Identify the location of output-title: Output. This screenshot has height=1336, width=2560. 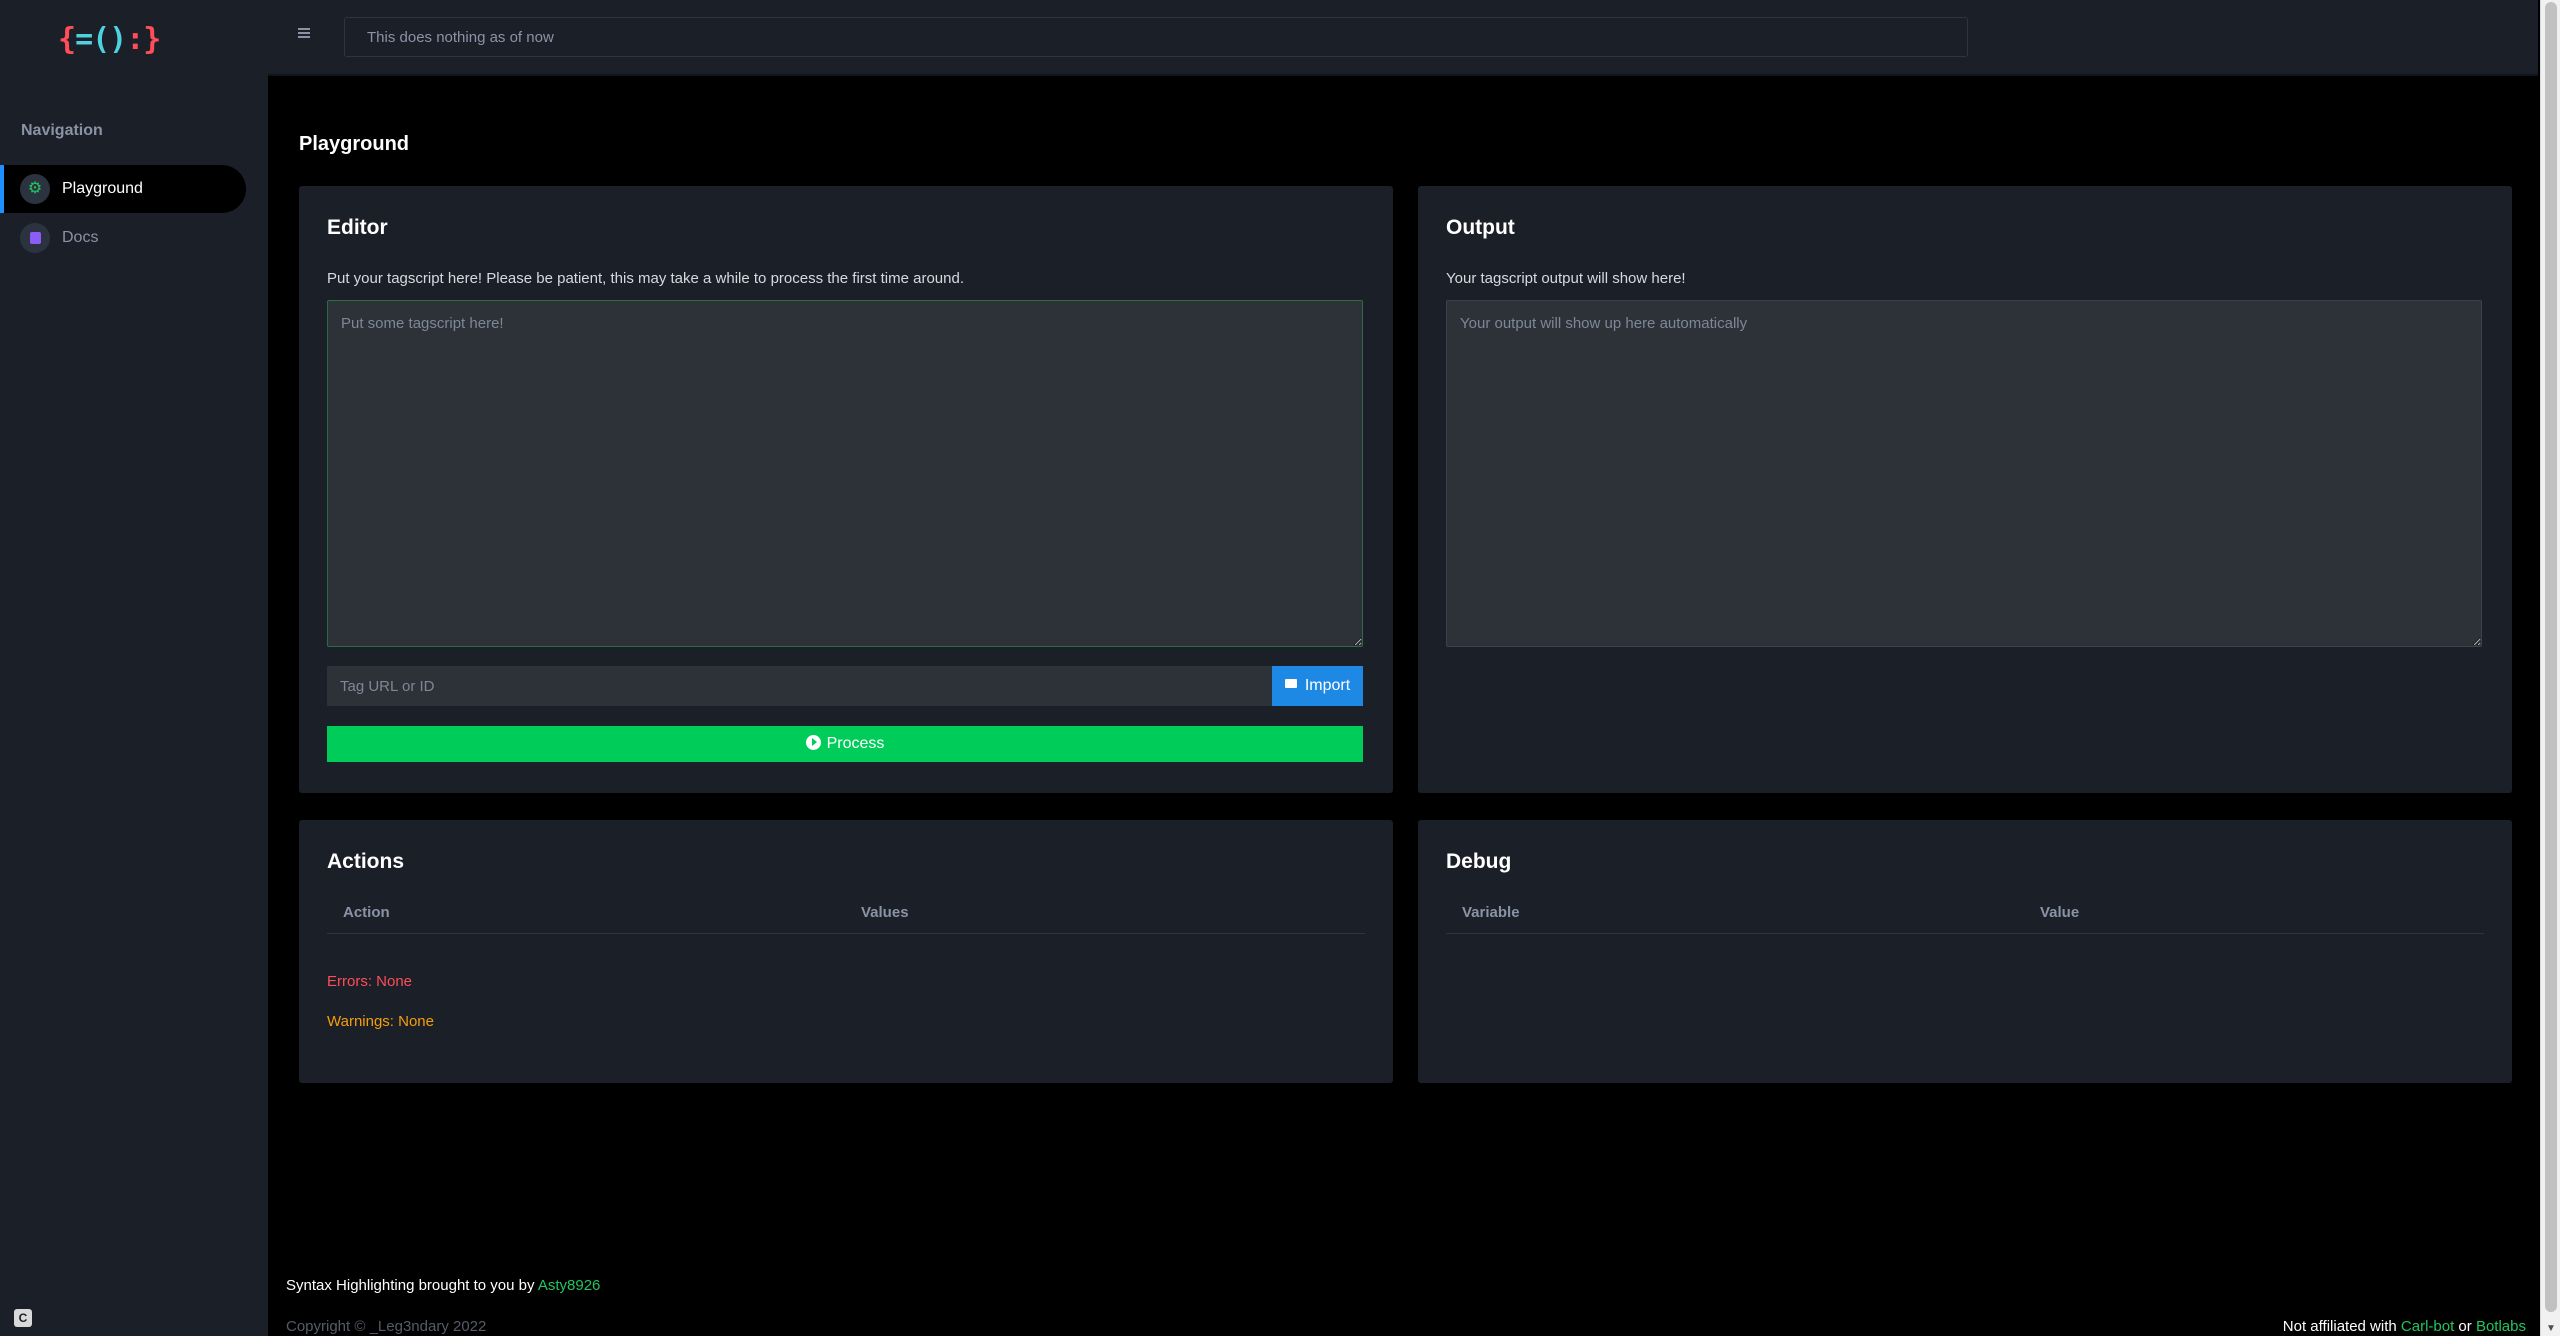
(1480, 227).